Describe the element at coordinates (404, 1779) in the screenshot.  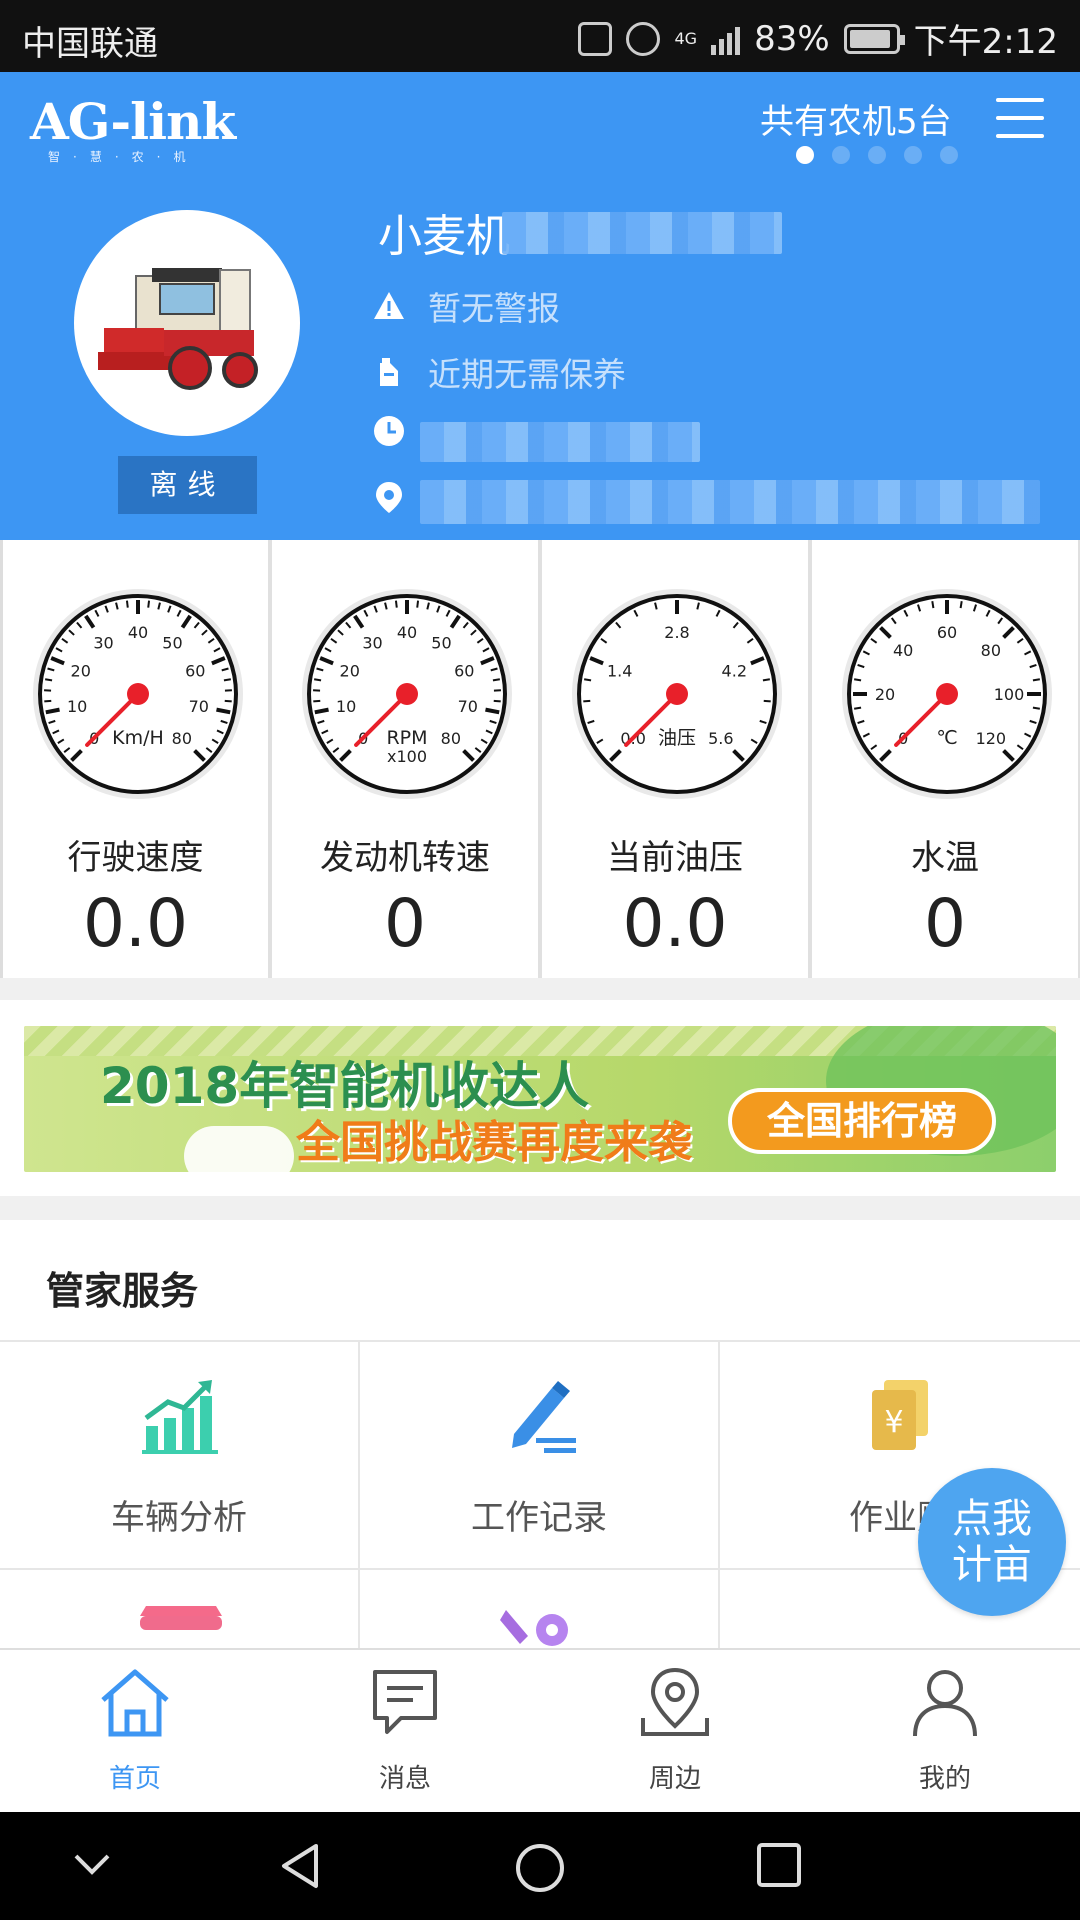
I see `tab-label: 消息` at that location.